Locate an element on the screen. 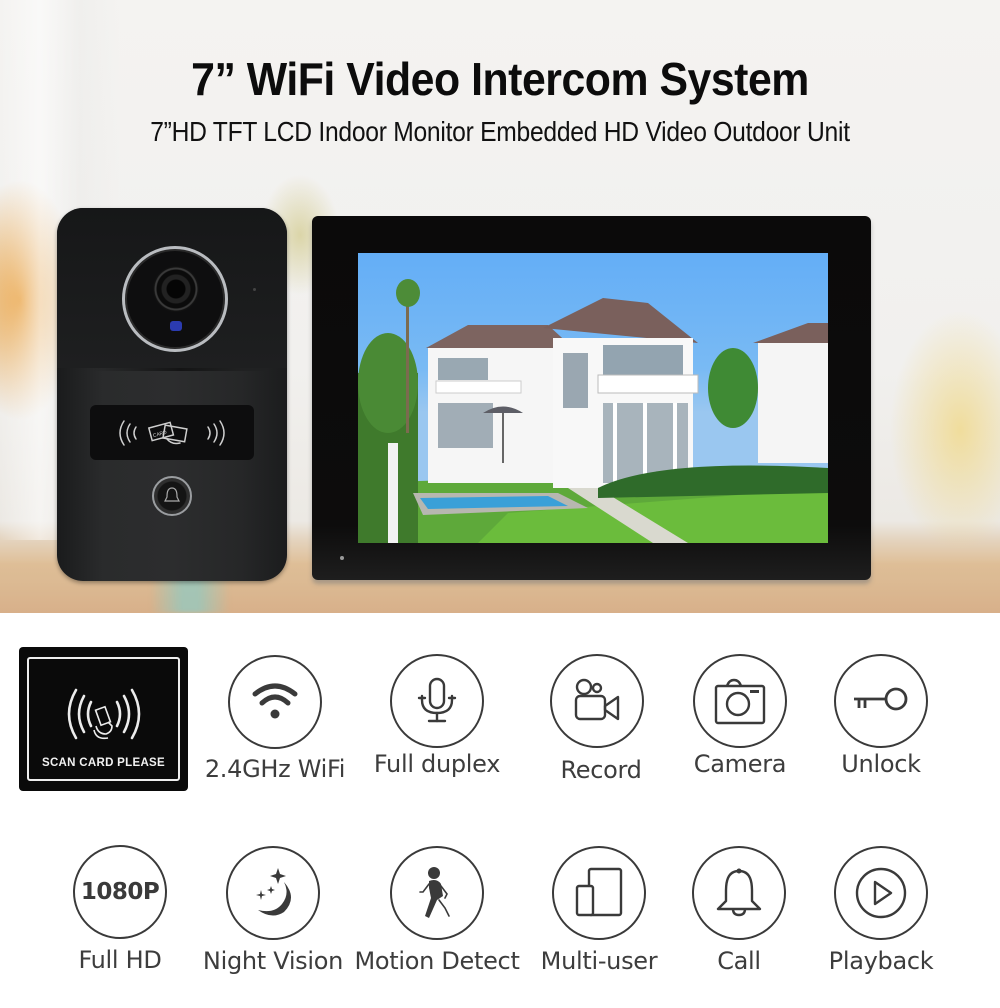 The image size is (1000, 1008). scan-card-label: SCAN CARD PLEASE is located at coordinates (103, 763).